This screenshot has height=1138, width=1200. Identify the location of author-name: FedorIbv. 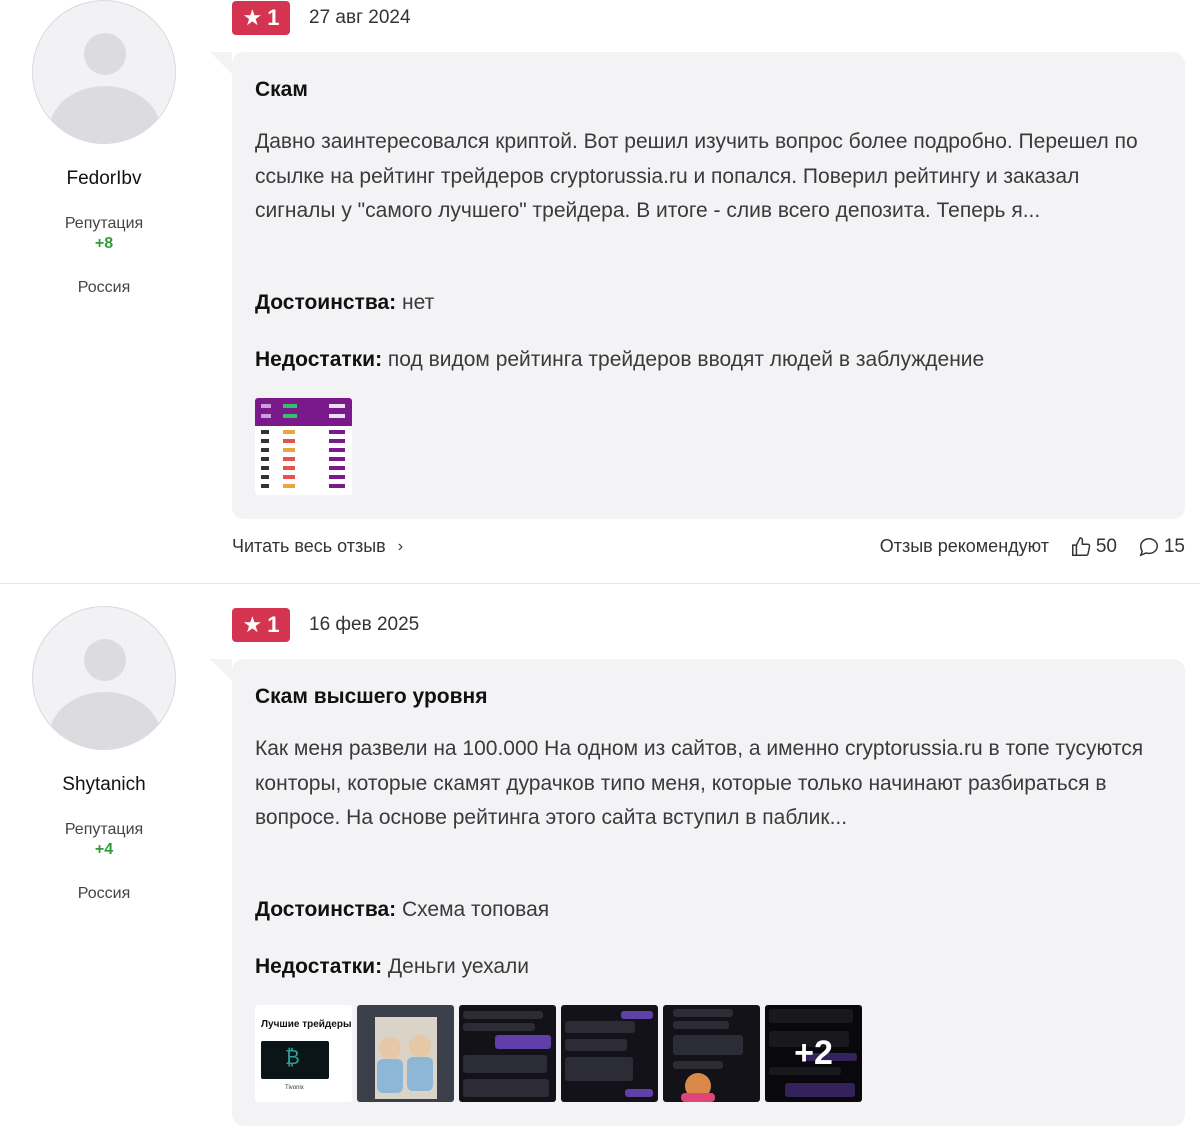
(104, 179).